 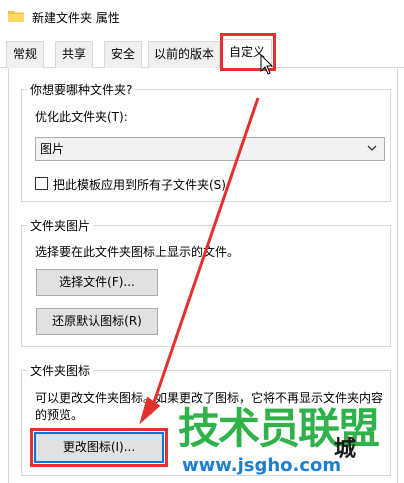 I want to click on folder-icon-group-title: 文件夹图标, so click(x=60, y=370).